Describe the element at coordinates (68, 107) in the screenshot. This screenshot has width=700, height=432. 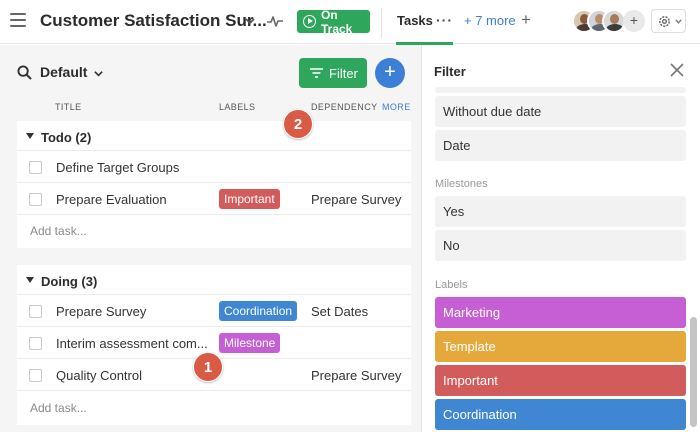
I see `column-header-title: TITLE` at that location.